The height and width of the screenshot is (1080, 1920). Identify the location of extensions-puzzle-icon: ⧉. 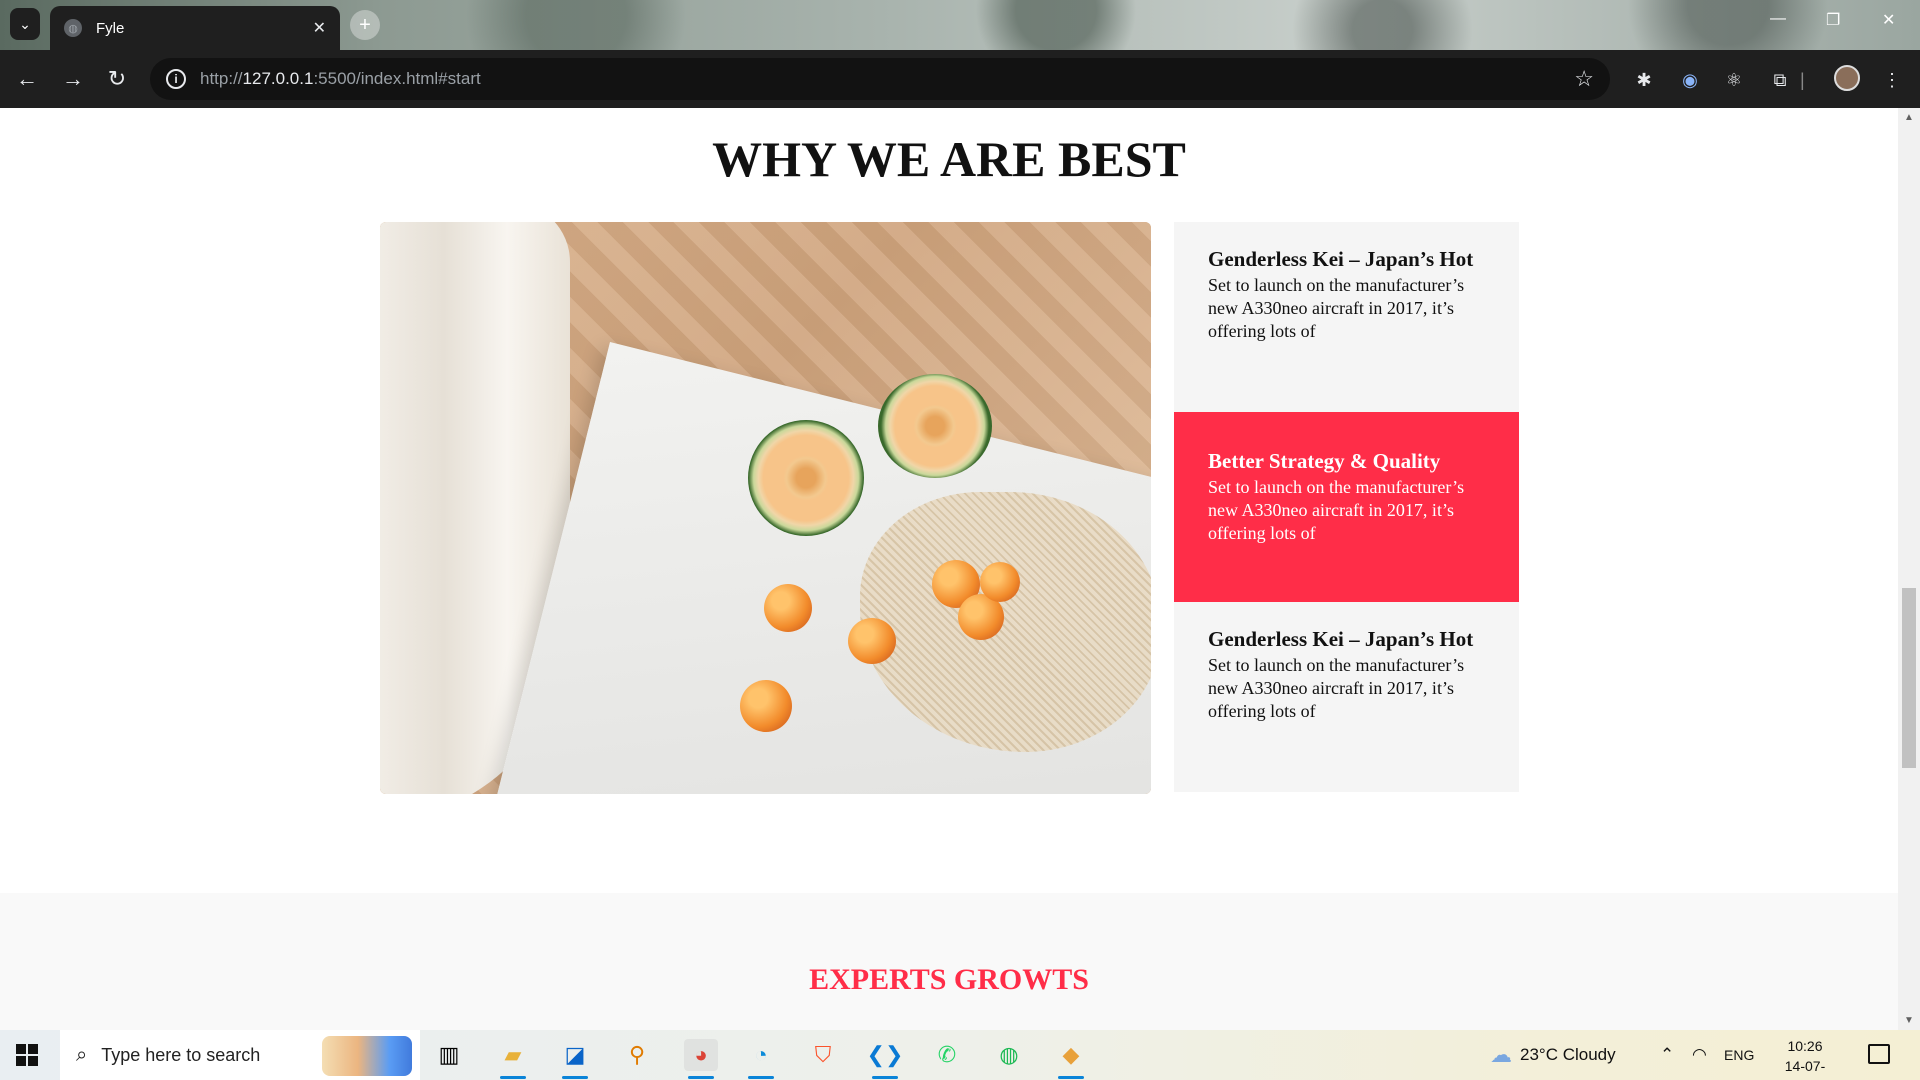
(1780, 80).